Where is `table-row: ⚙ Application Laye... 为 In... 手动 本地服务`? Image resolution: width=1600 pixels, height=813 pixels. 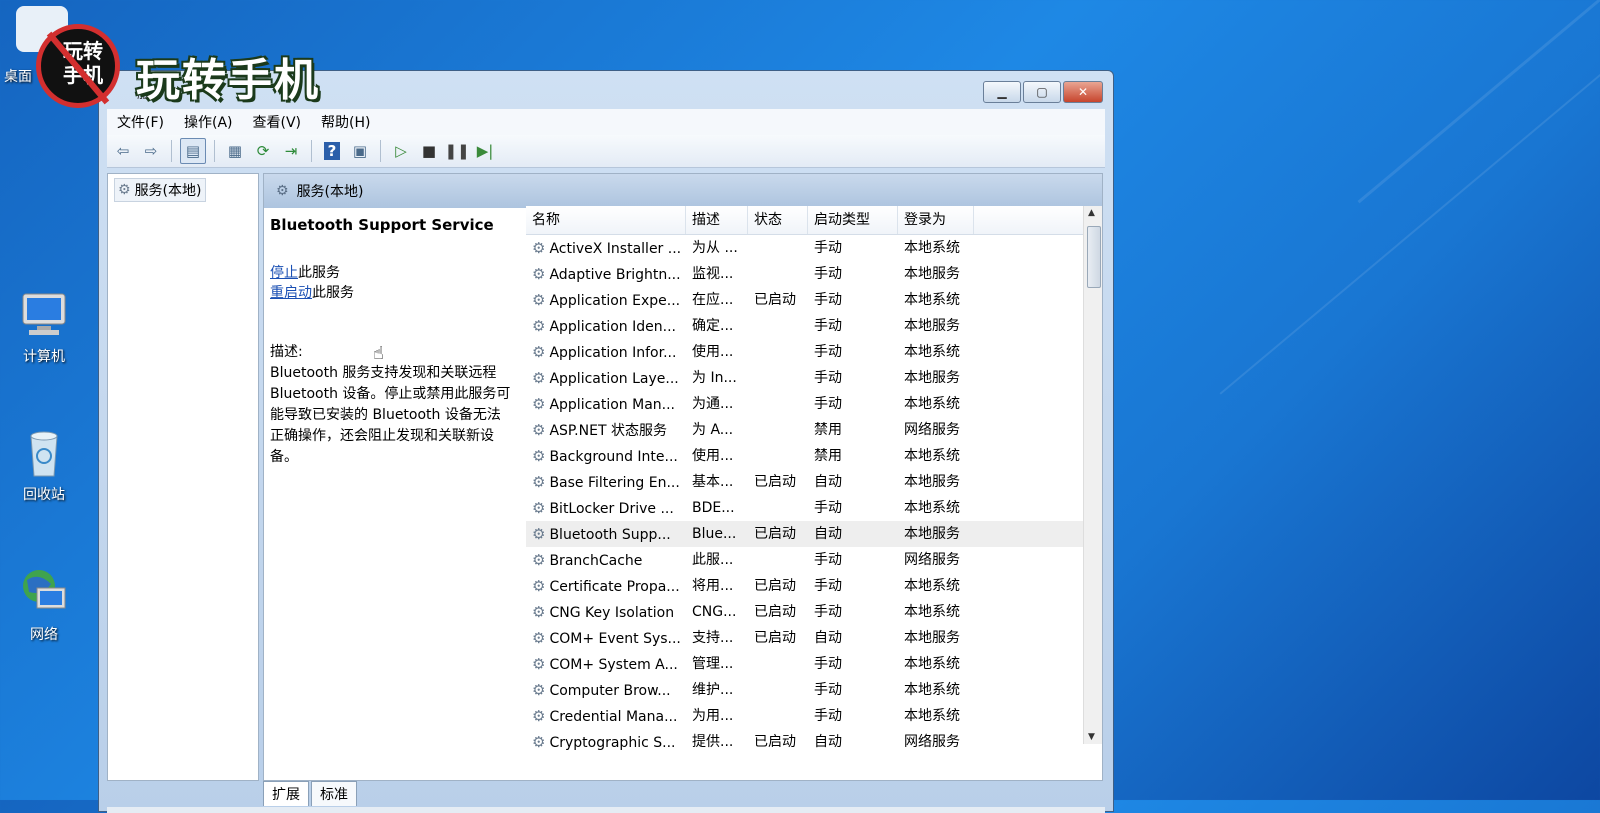
table-row: ⚙ Application Laye... 为 In... 手动 本地服务 is located at coordinates (813, 378).